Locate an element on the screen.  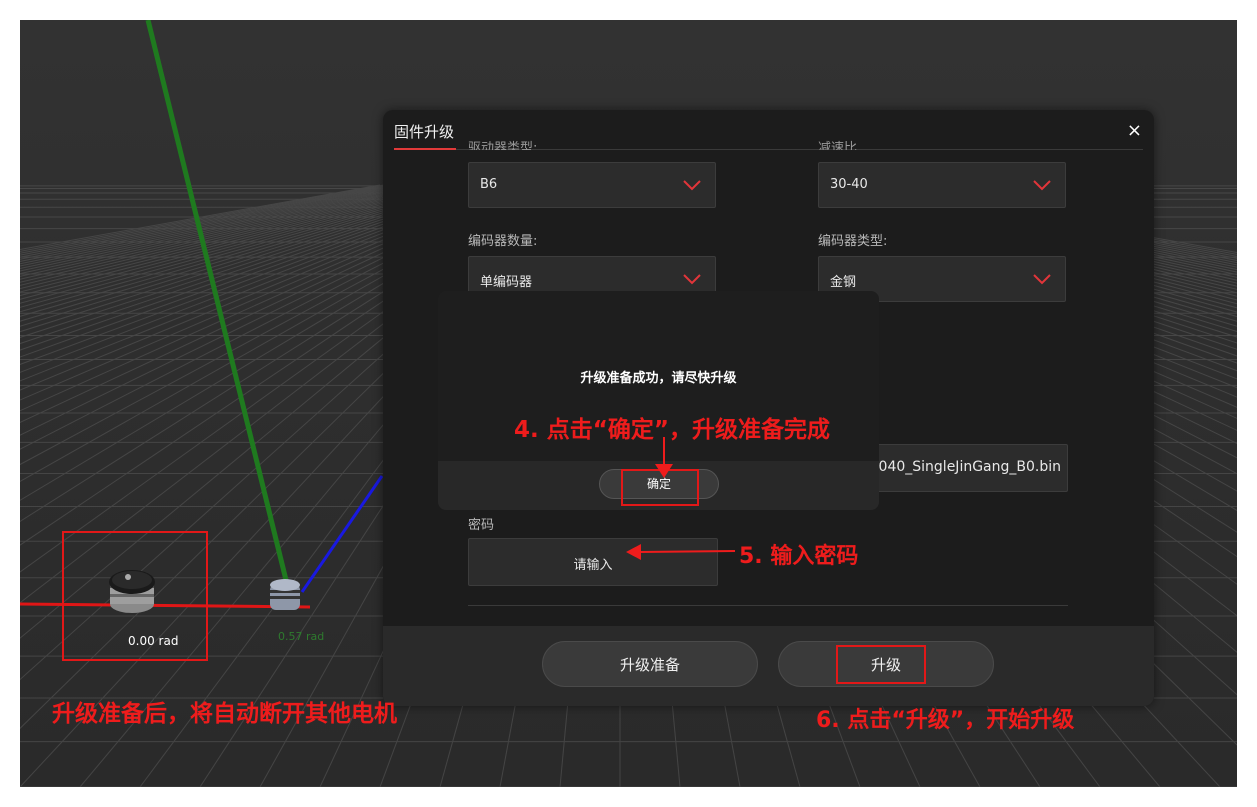
motor-2-label: 0.57 rad is located at coordinates (301, 636).